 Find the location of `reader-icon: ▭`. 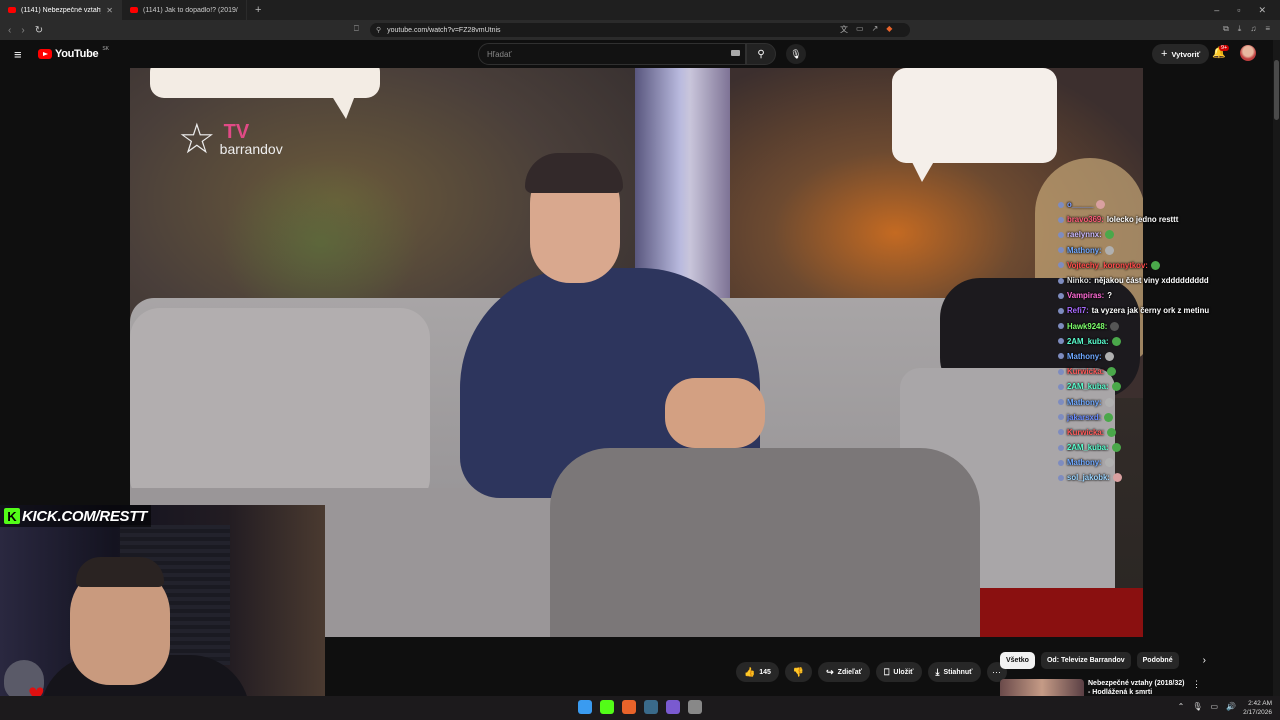

reader-icon: ▭ is located at coordinates (860, 29).